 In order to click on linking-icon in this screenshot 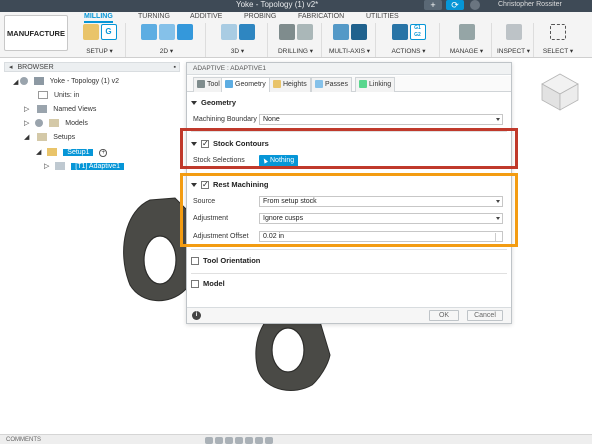, I will do `click(363, 84)`.